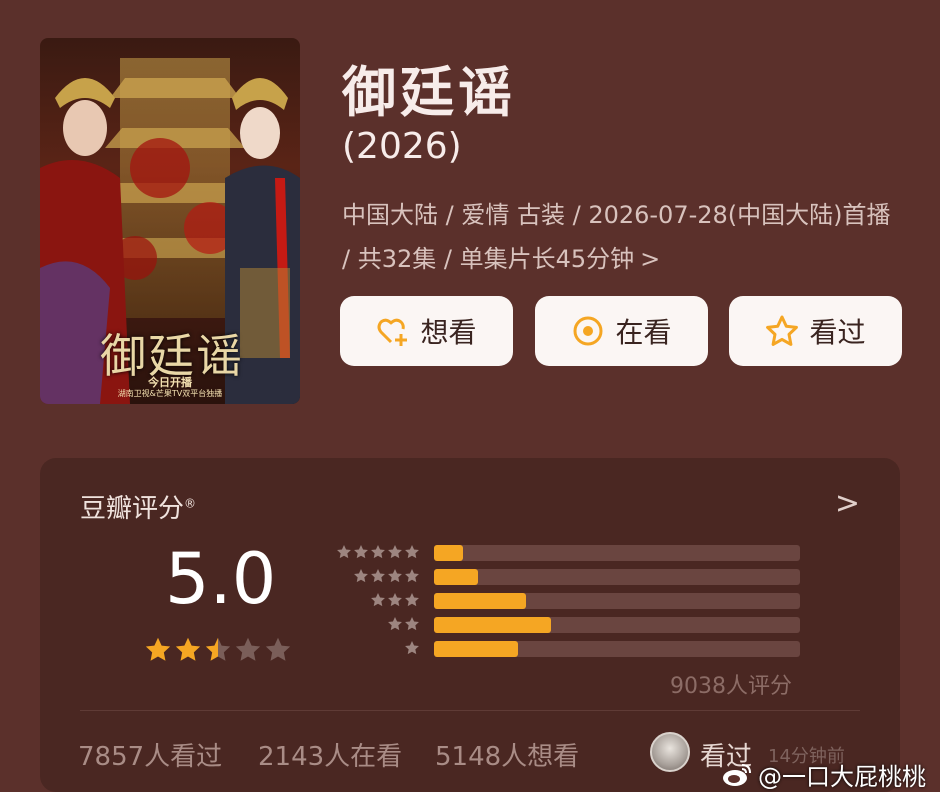 This screenshot has height=792, width=940. Describe the element at coordinates (221, 579) in the screenshot. I see `rating-score: 5.0` at that location.